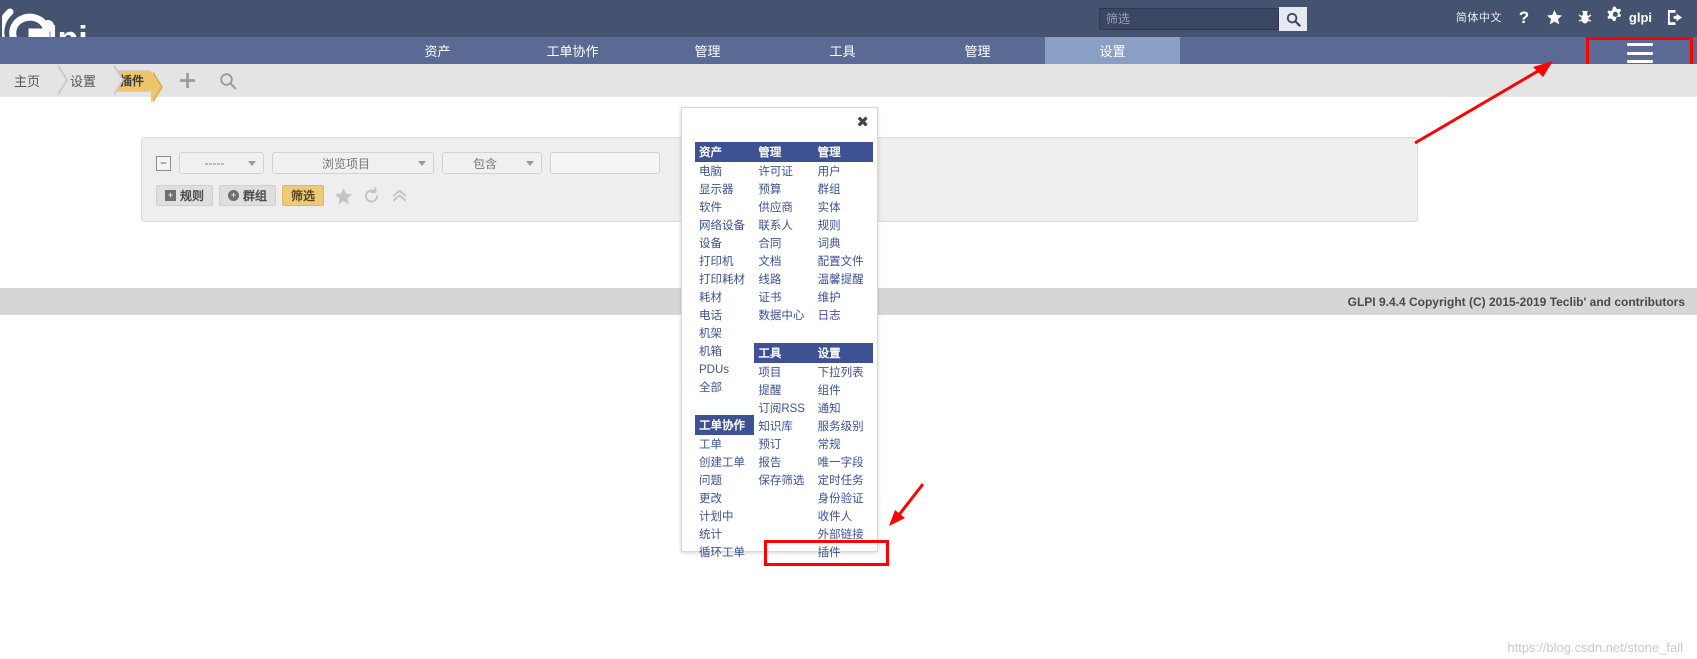 The image size is (1697, 659). I want to click on menu-item: 设备, so click(724, 244).